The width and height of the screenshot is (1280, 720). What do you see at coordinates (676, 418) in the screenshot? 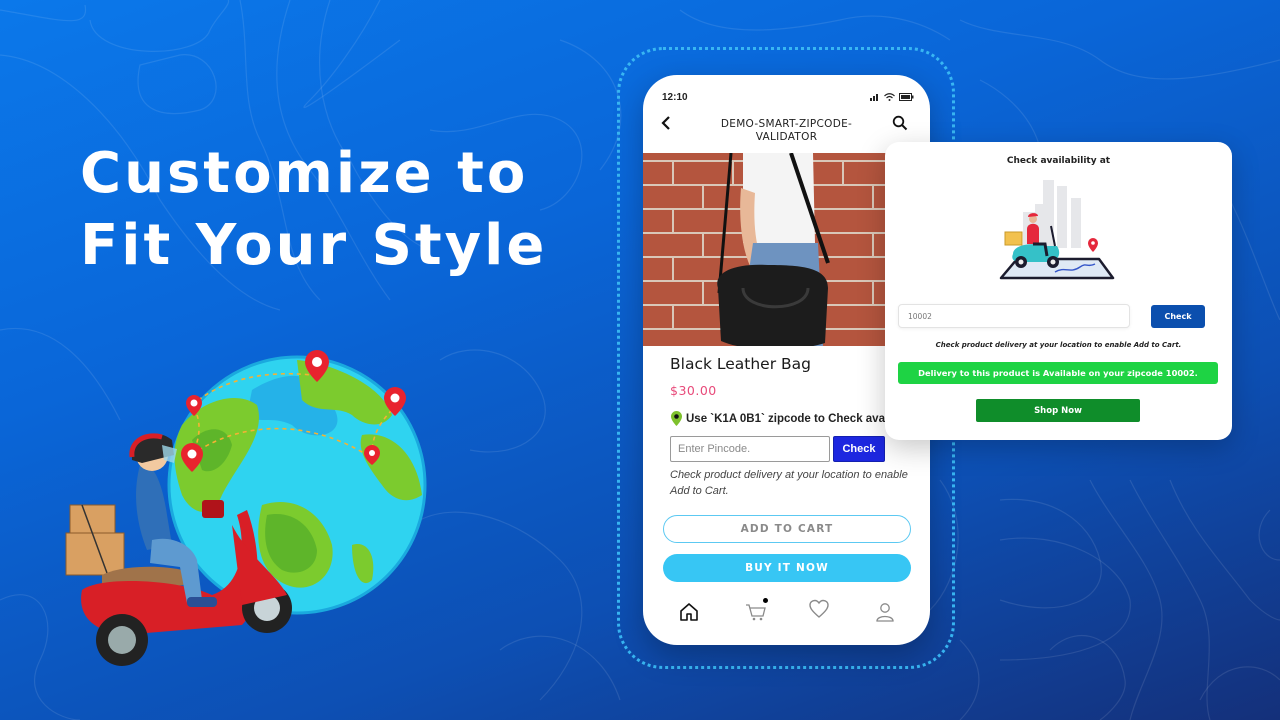
I see `location-pin-icon` at bounding box center [676, 418].